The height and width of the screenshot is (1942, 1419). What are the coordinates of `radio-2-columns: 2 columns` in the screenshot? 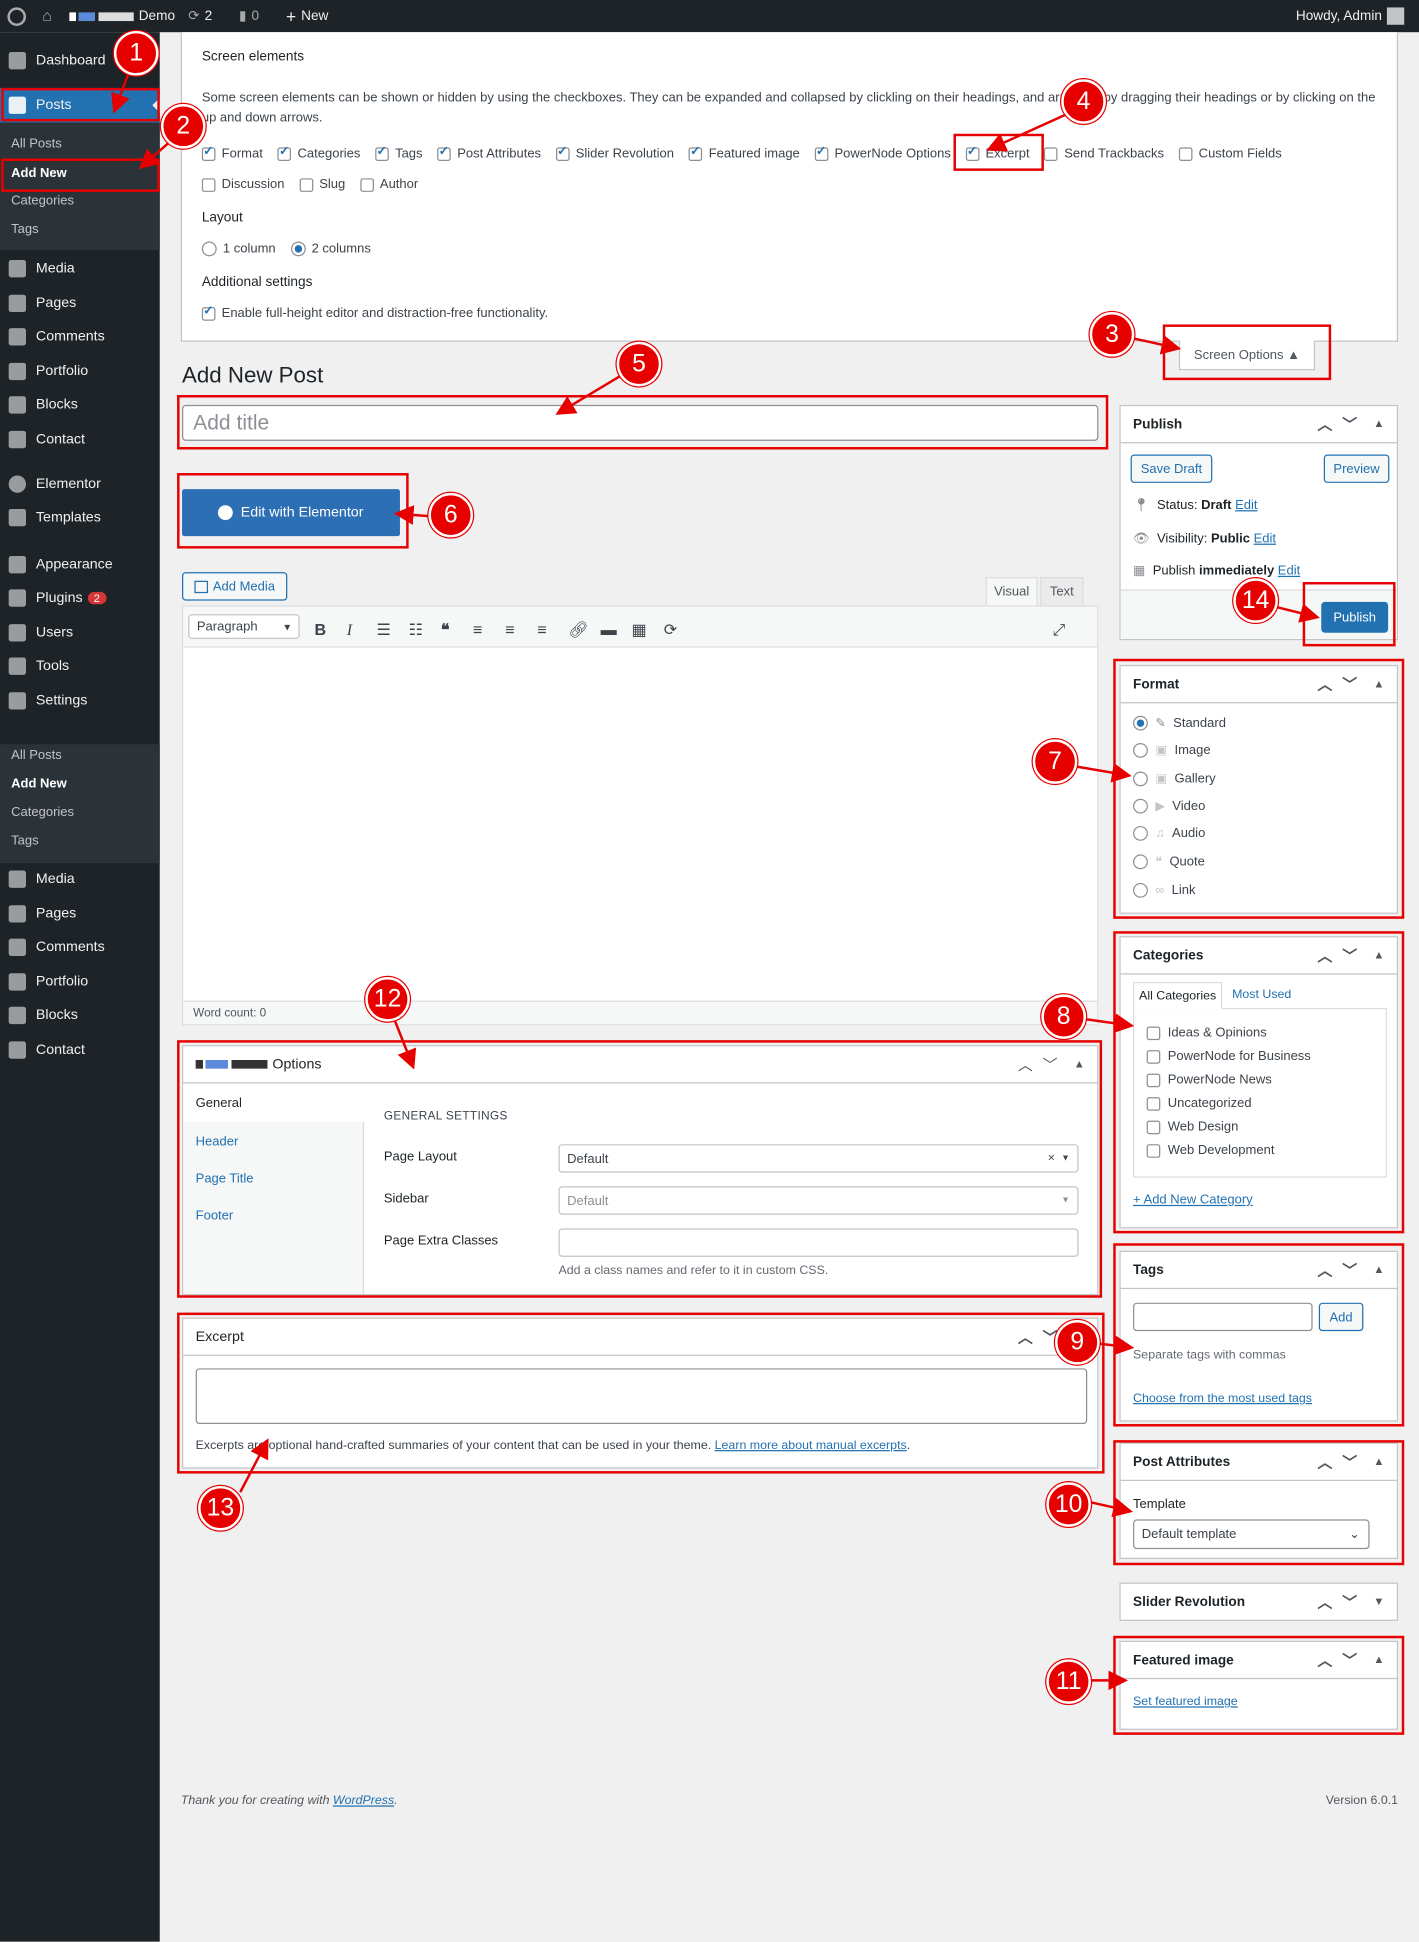 It's located at (330, 249).